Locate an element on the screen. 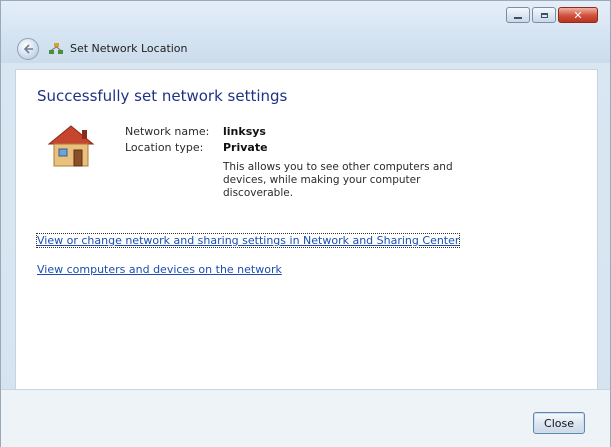  caption-buttons: ✕ is located at coordinates (552, 15).